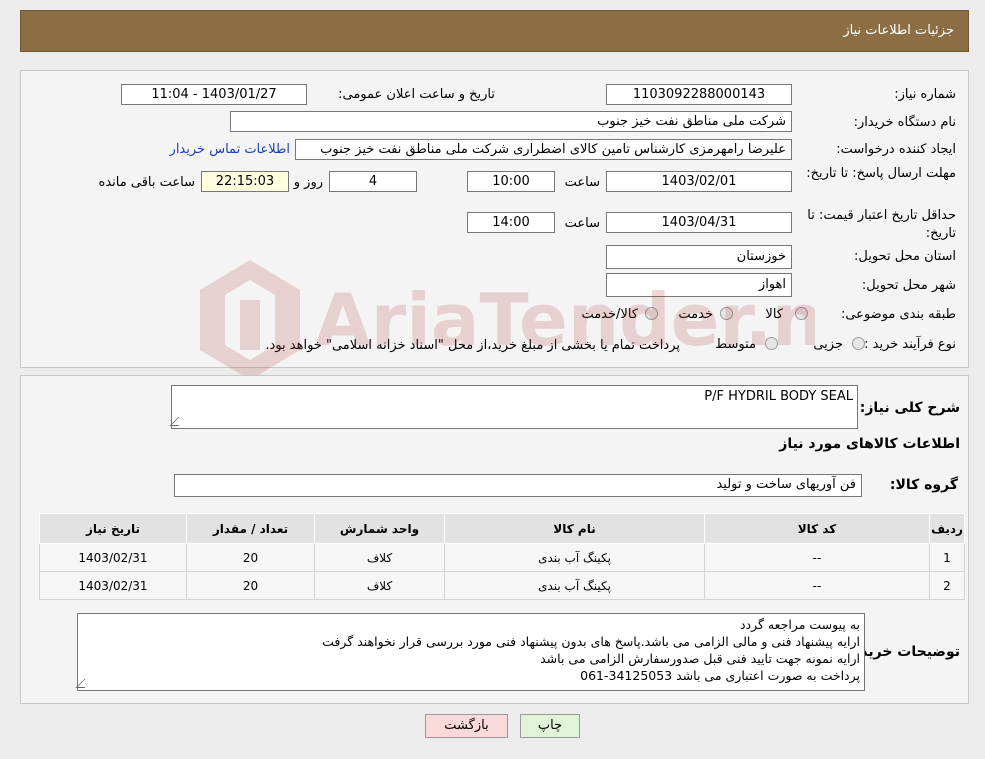 The width and height of the screenshot is (985, 759). What do you see at coordinates (550, 726) in the screenshot?
I see `print-button: چاپ` at bounding box center [550, 726].